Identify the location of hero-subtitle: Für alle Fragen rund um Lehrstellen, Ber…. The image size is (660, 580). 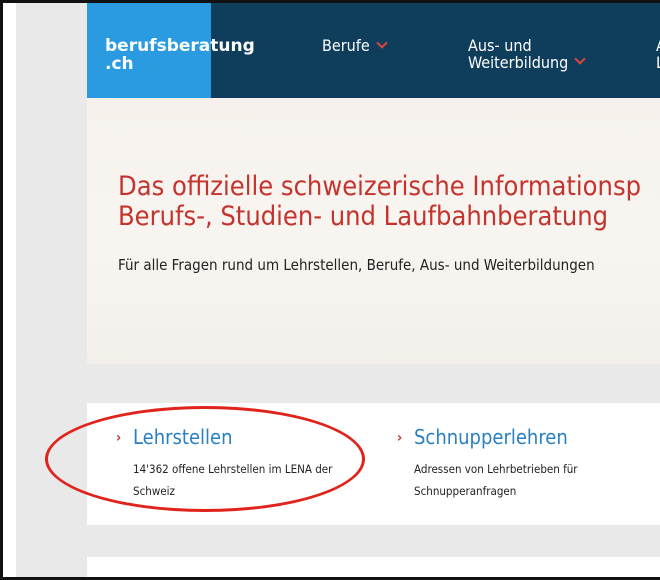
(356, 265).